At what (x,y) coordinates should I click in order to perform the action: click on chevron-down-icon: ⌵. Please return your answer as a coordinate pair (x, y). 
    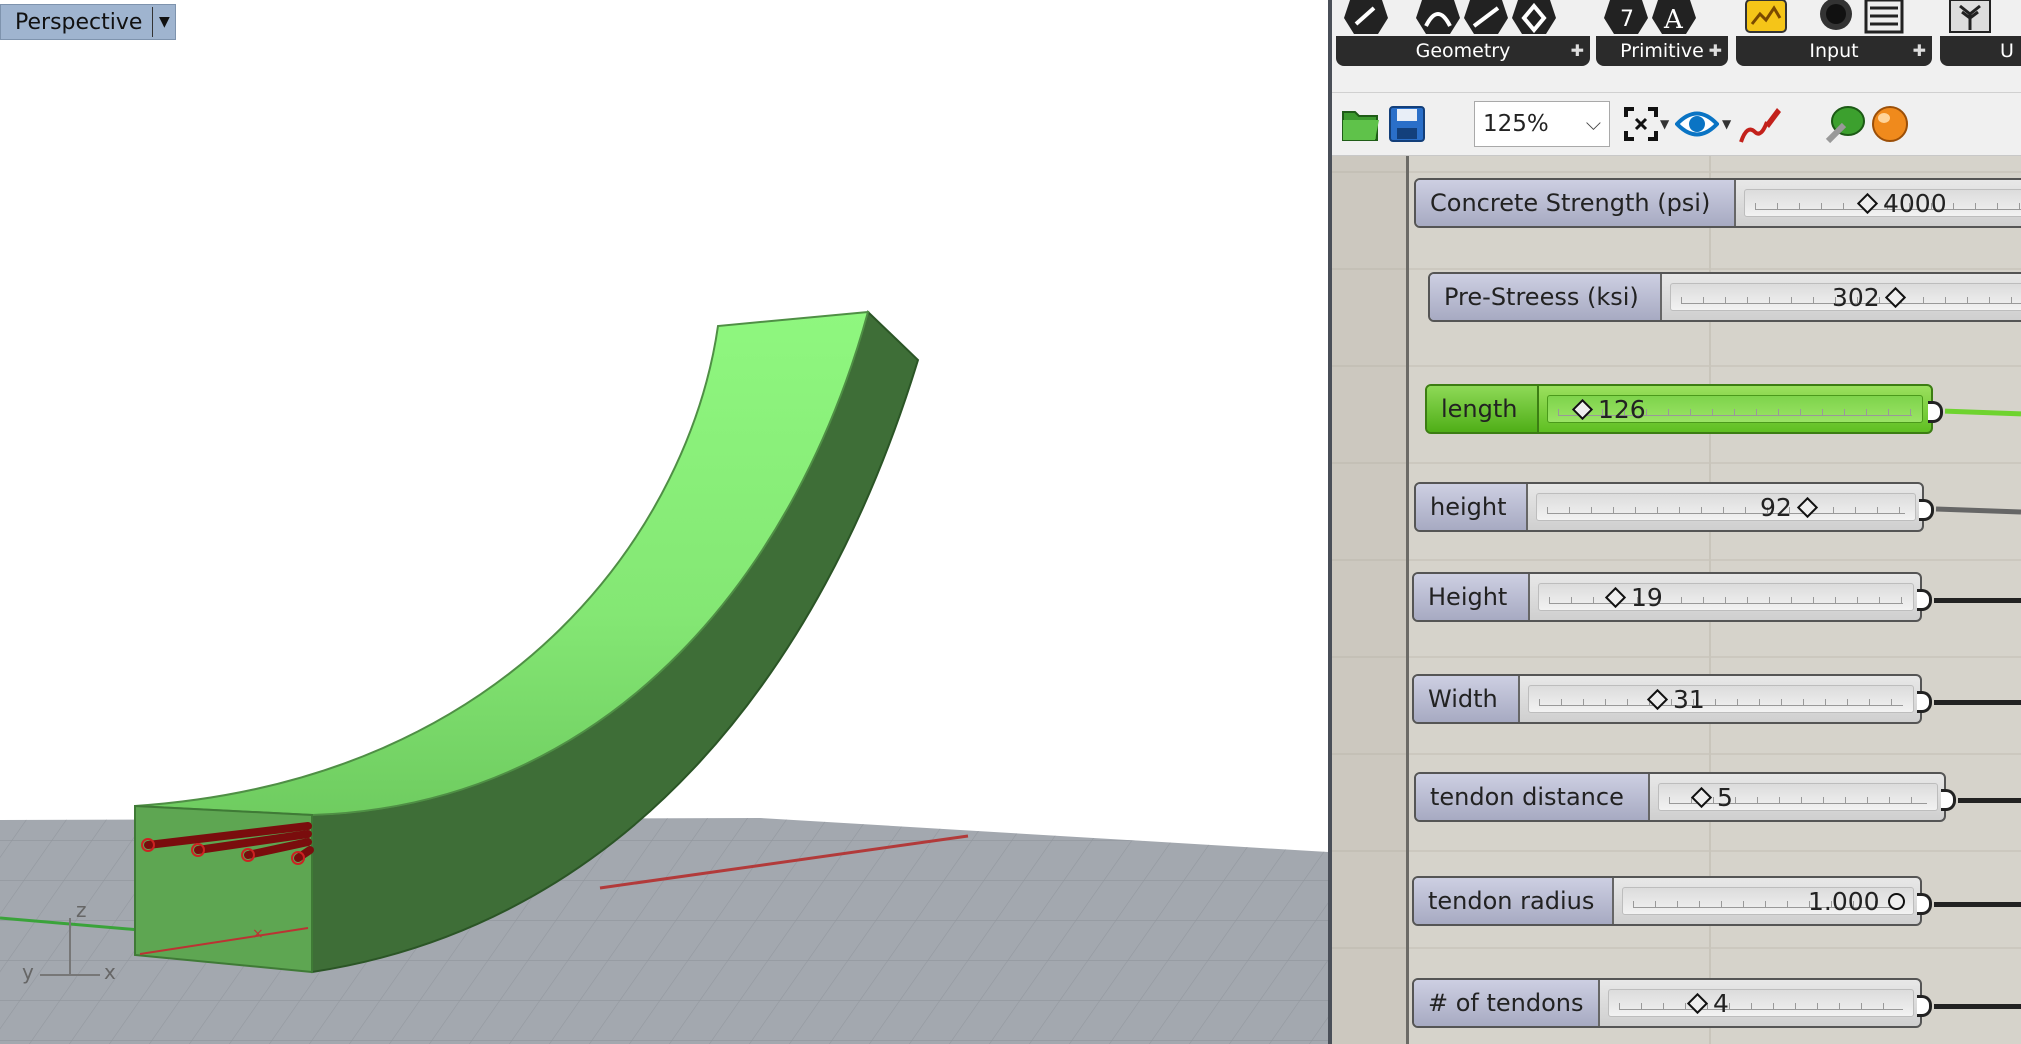
    Looking at the image, I should click on (1593, 123).